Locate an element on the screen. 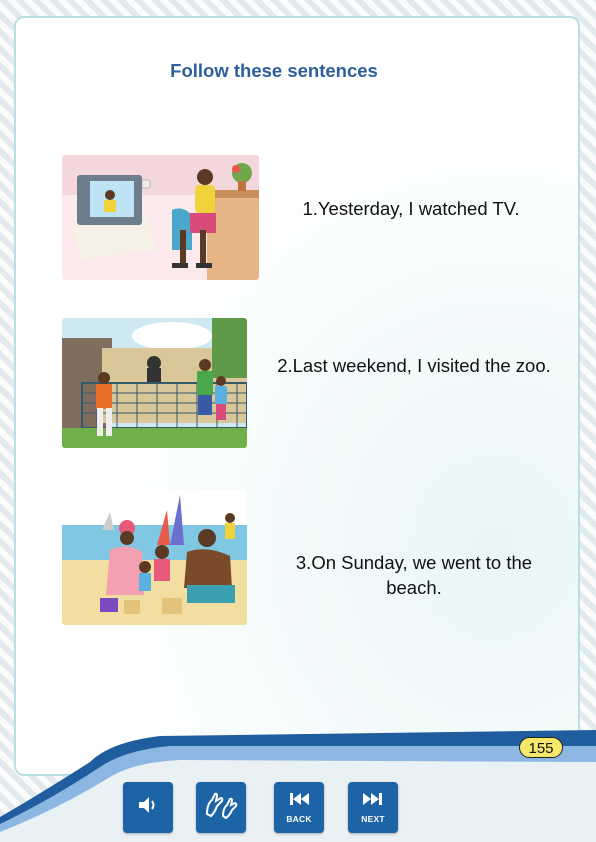 The height and width of the screenshot is (842, 596). sentence-1: 1.Yesterday, I watched TV. is located at coordinates (411, 208).